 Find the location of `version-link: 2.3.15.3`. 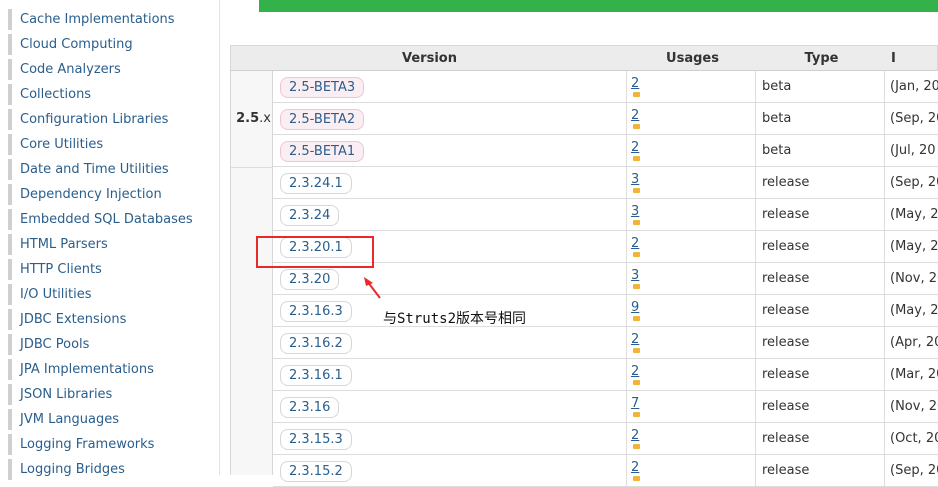

version-link: 2.3.15.3 is located at coordinates (316, 439).